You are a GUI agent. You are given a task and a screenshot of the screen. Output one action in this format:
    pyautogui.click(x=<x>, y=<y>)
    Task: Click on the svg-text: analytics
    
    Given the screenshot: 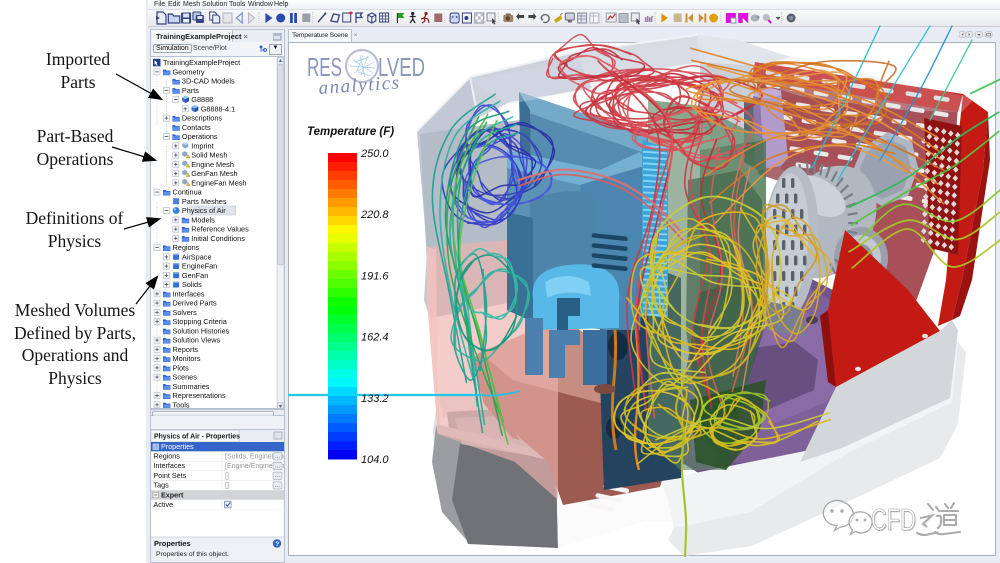 What is the action you would take?
    pyautogui.click(x=359, y=85)
    